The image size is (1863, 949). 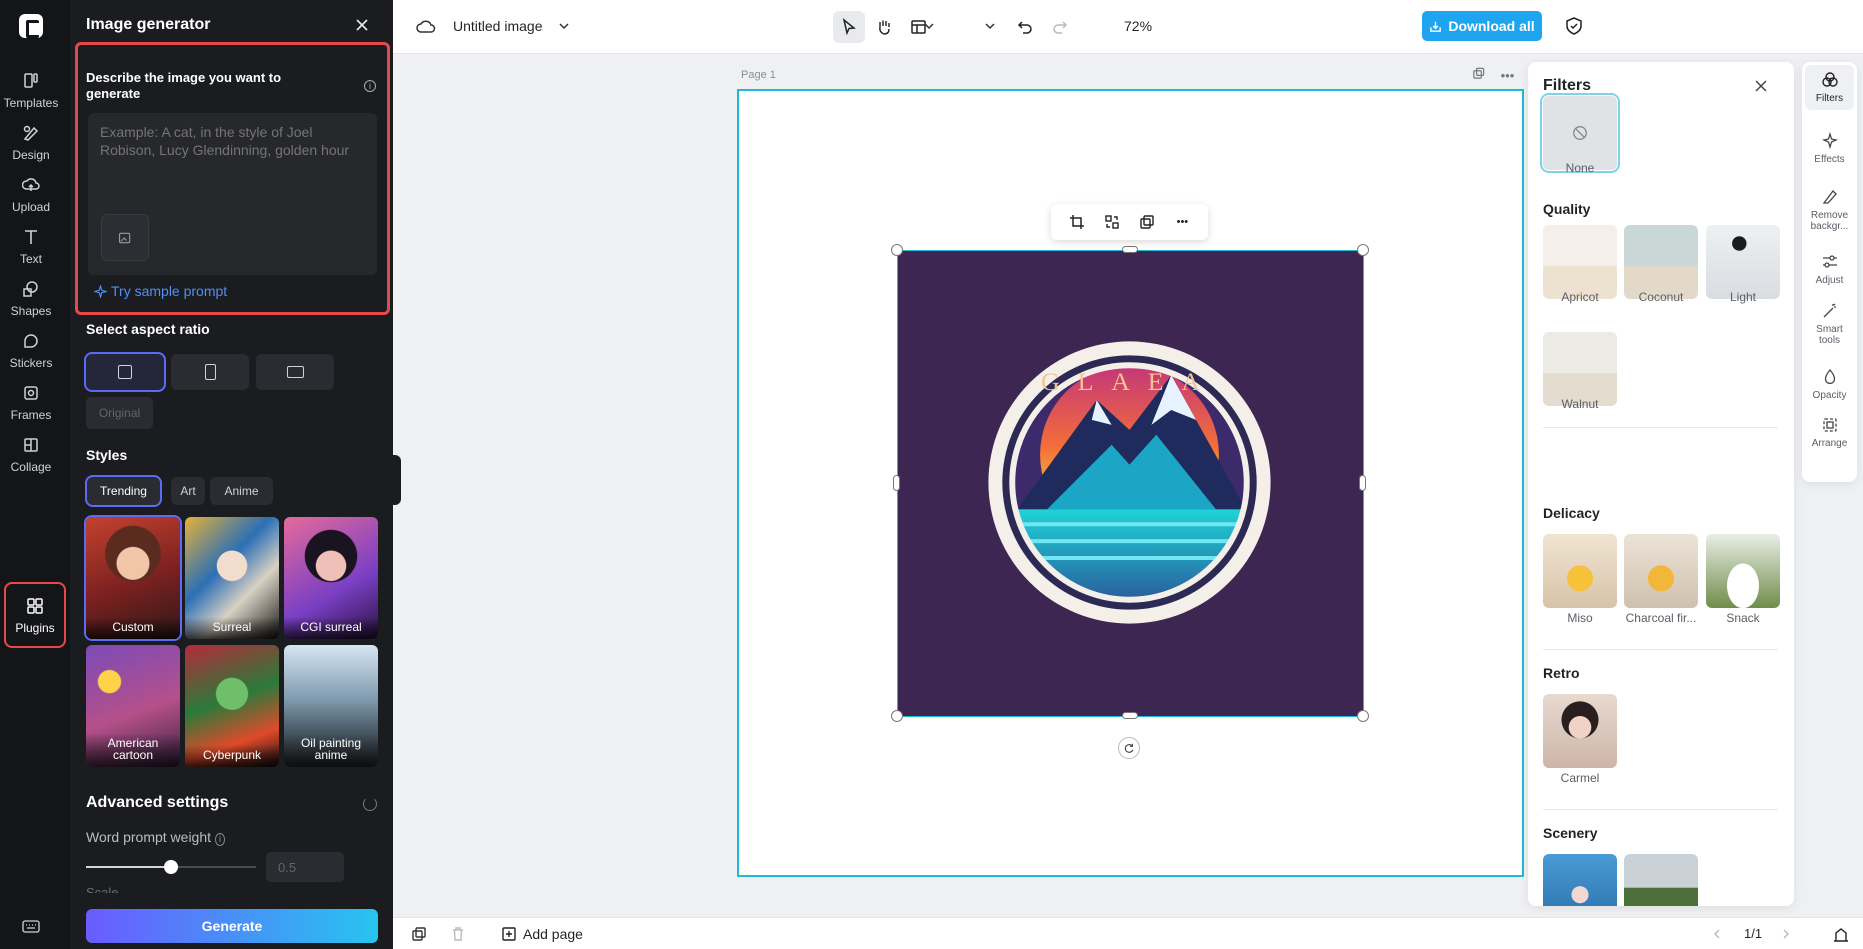 I want to click on try-sample-prompt-link: Try sample prompt, so click(x=160, y=291).